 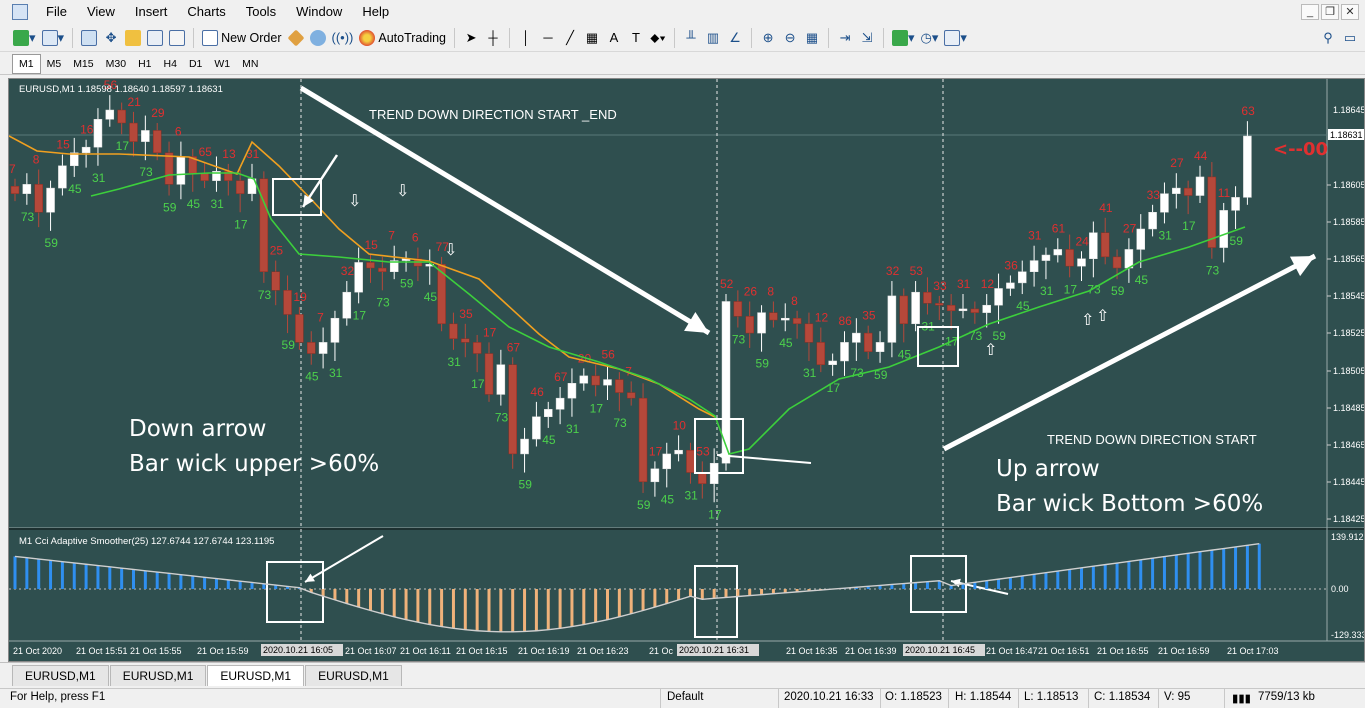 I want to click on bar-chart-icon: ╨, so click(x=691, y=38).